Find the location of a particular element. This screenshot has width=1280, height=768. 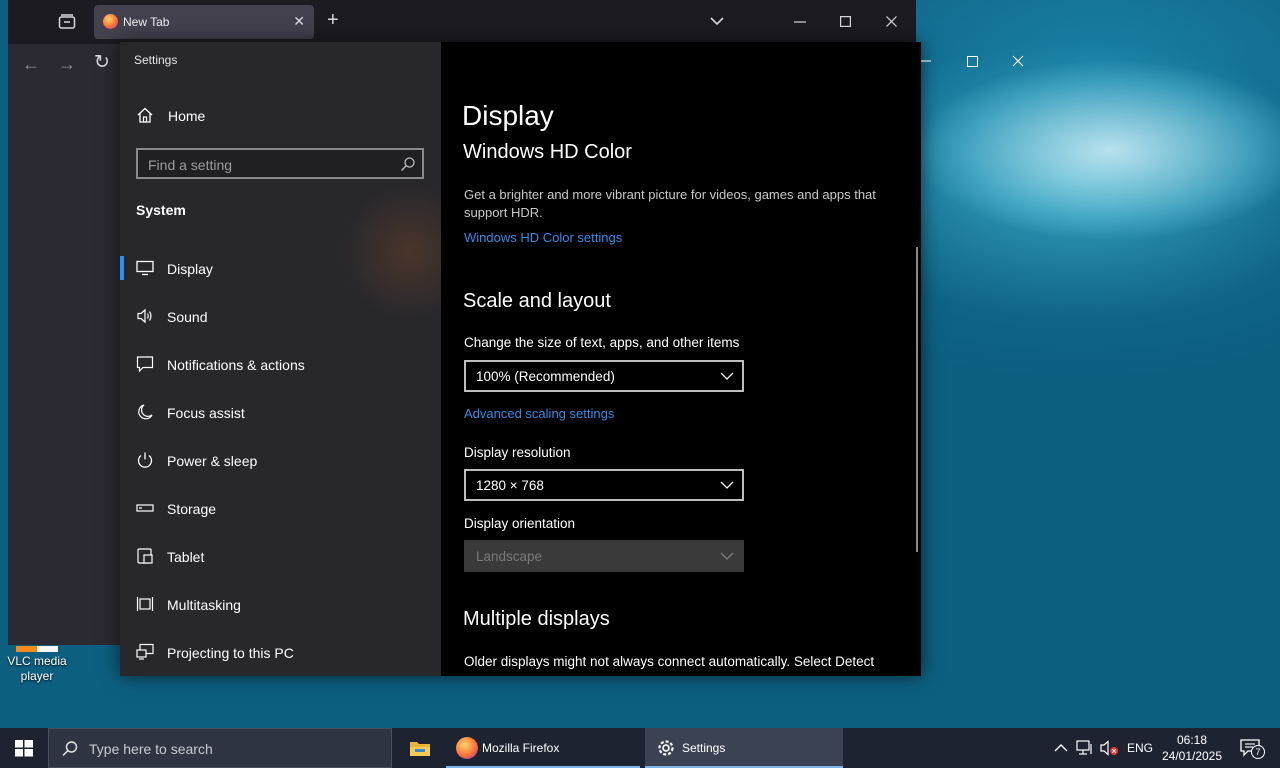

nav-item-display: Display is located at coordinates (273, 268).